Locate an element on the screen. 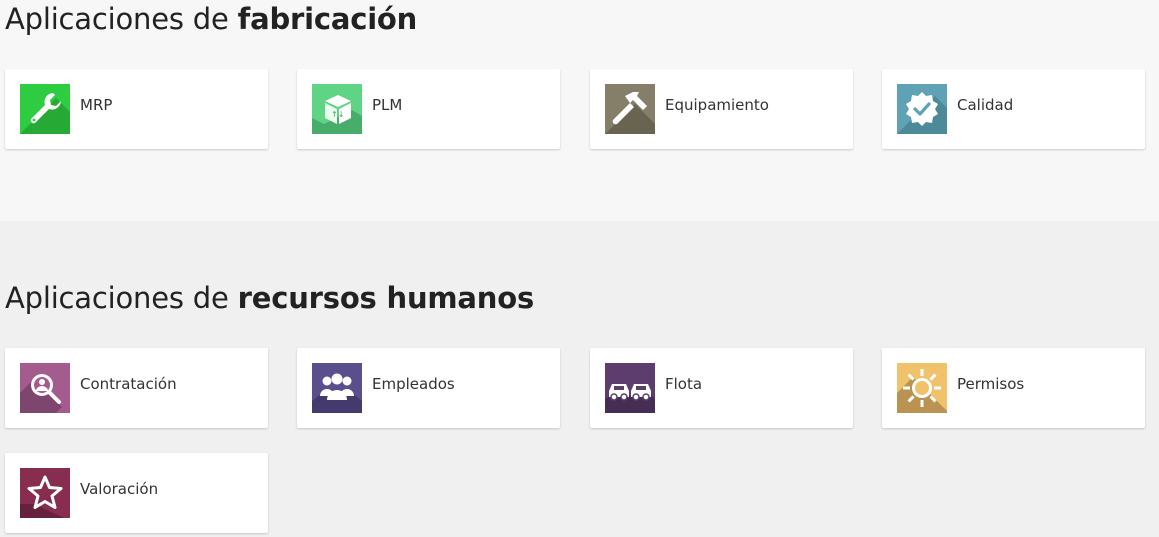 Image resolution: width=1159 pixels, height=537 pixels. star-icon is located at coordinates (45, 493).